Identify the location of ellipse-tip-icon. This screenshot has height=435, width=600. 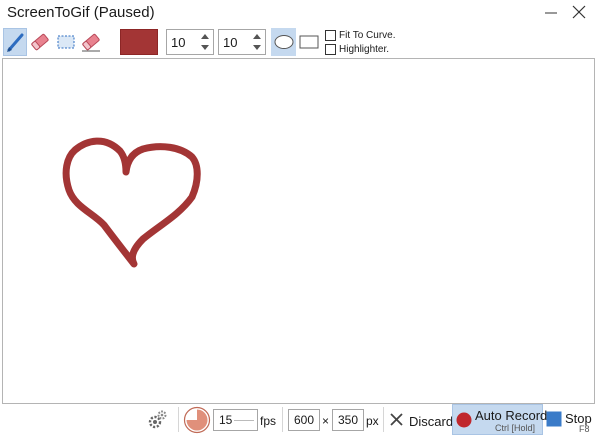
(283, 42).